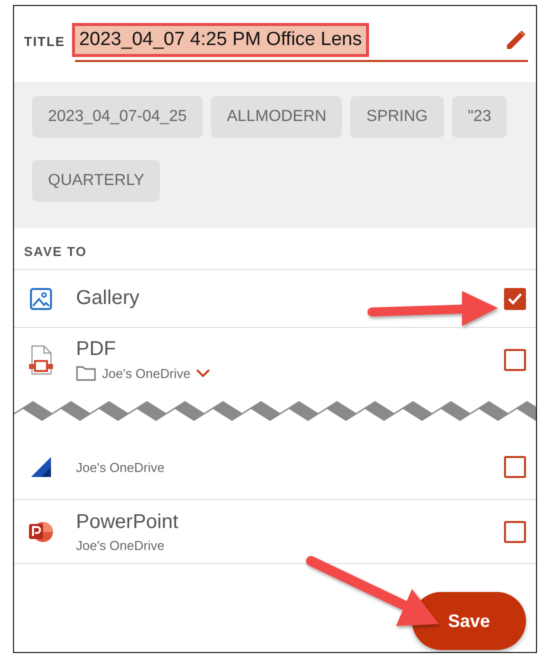  What do you see at coordinates (96, 349) in the screenshot?
I see `destination-name: PDF` at bounding box center [96, 349].